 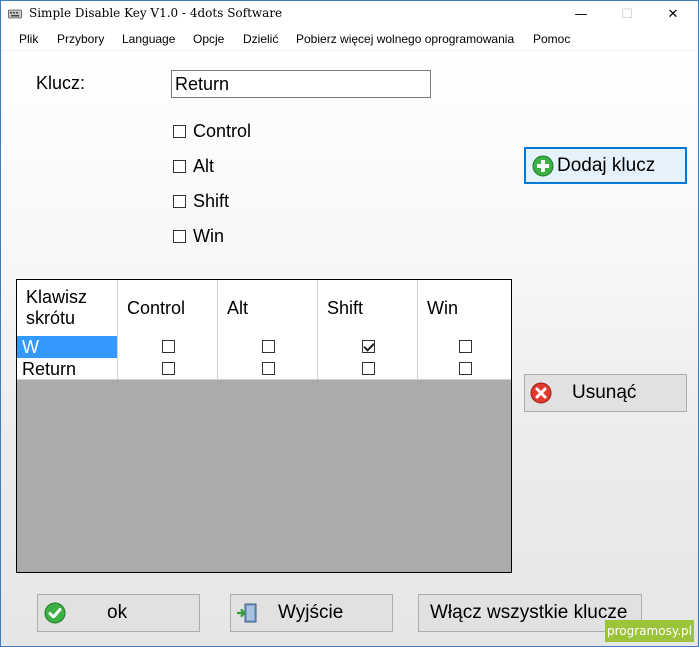 I want to click on key-input, so click(x=301, y=84).